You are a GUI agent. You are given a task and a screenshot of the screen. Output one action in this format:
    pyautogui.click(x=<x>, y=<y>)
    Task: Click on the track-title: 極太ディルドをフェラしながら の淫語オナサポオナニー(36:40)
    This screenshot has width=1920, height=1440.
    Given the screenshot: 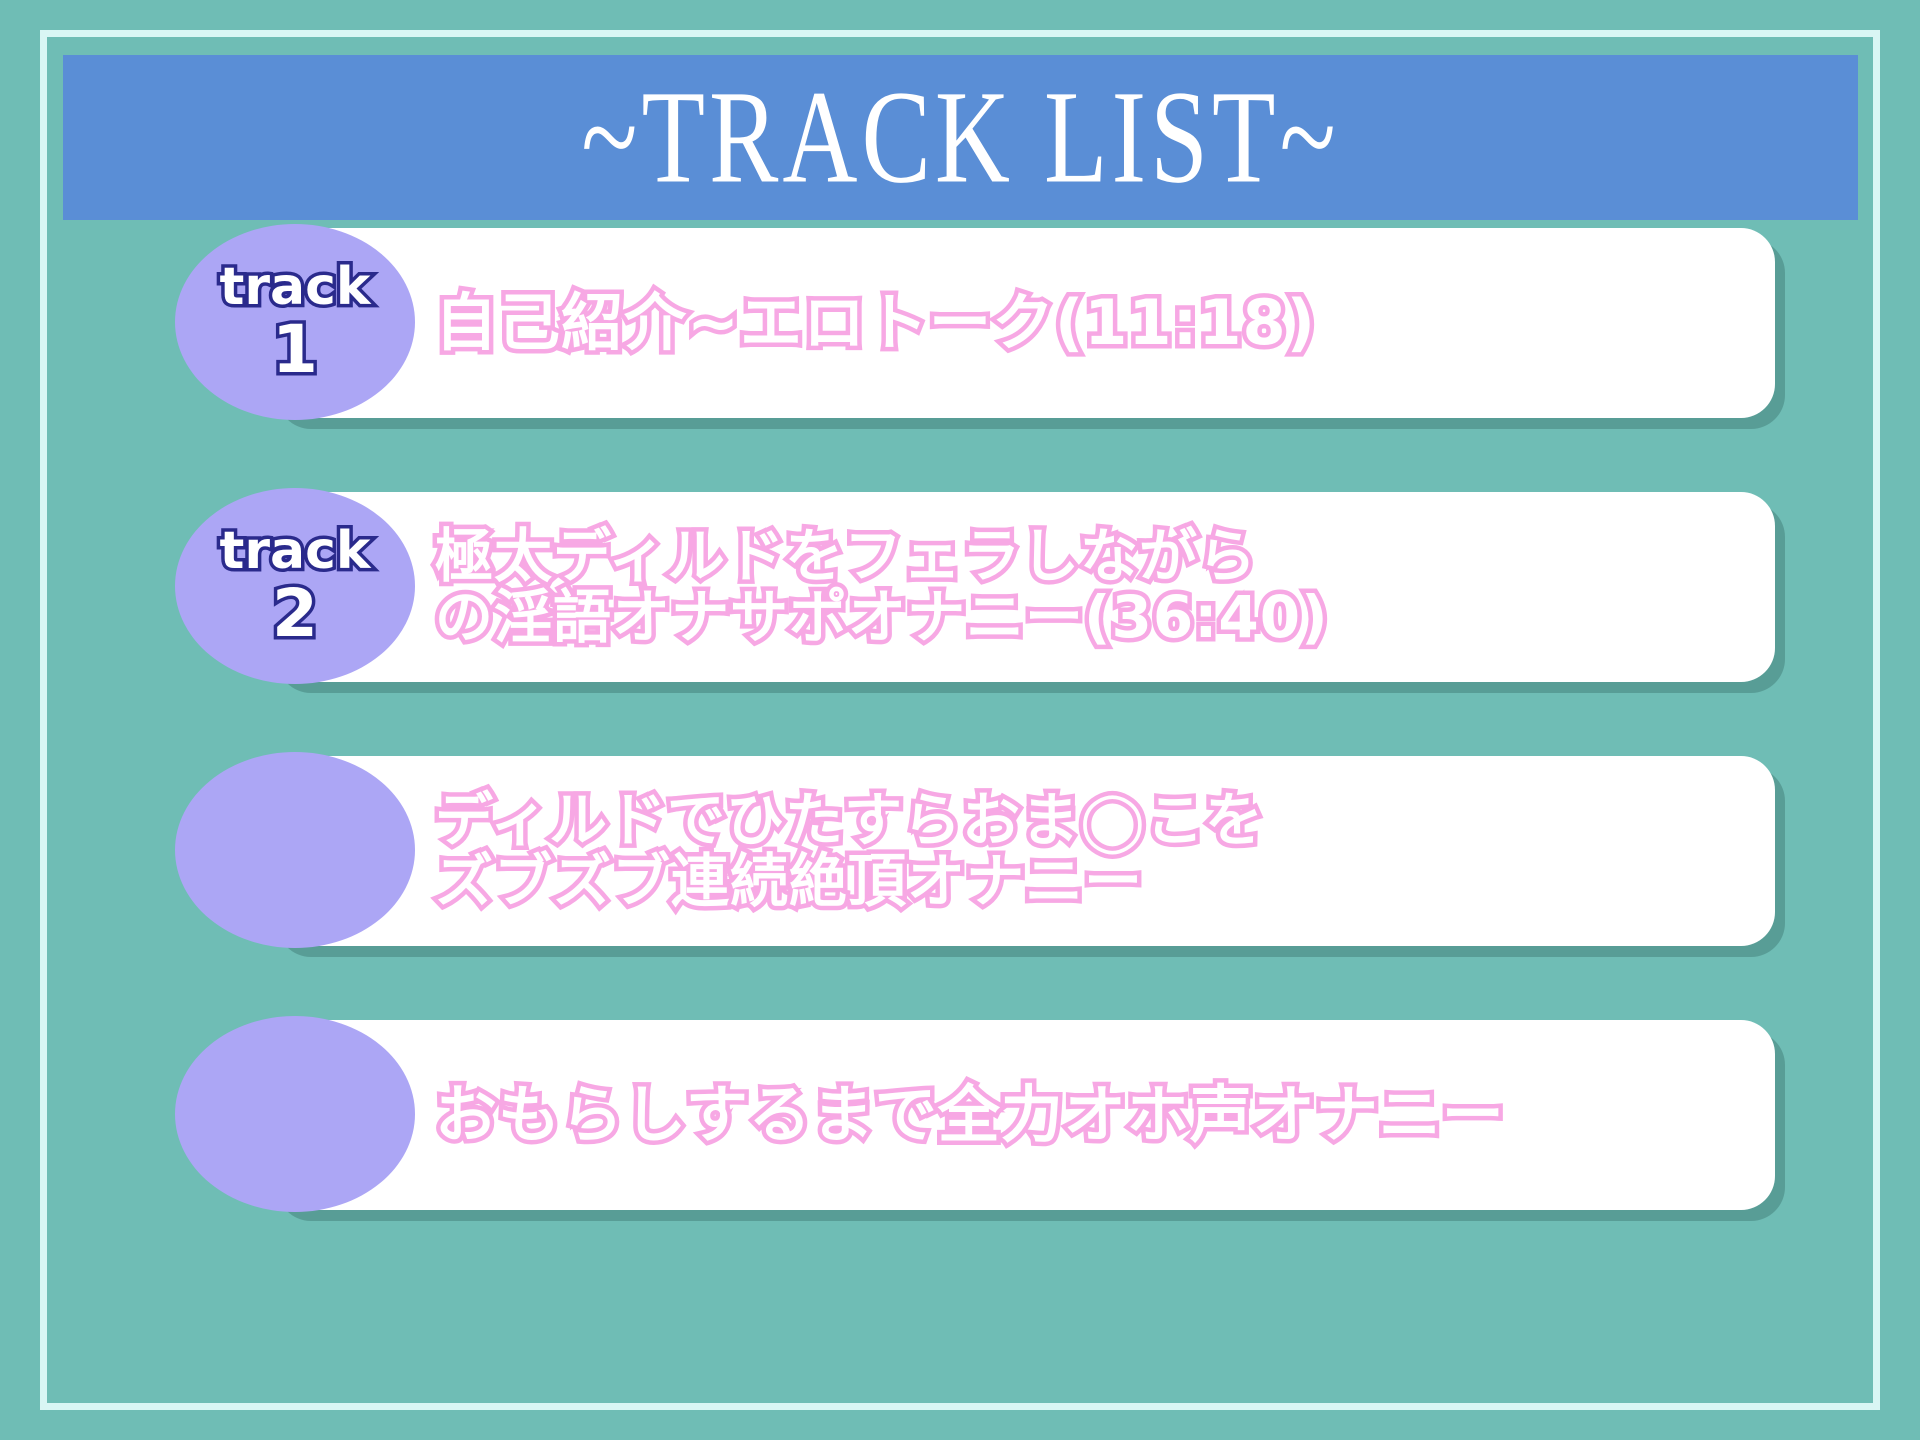 What is the action you would take?
    pyautogui.click(x=1053, y=587)
    